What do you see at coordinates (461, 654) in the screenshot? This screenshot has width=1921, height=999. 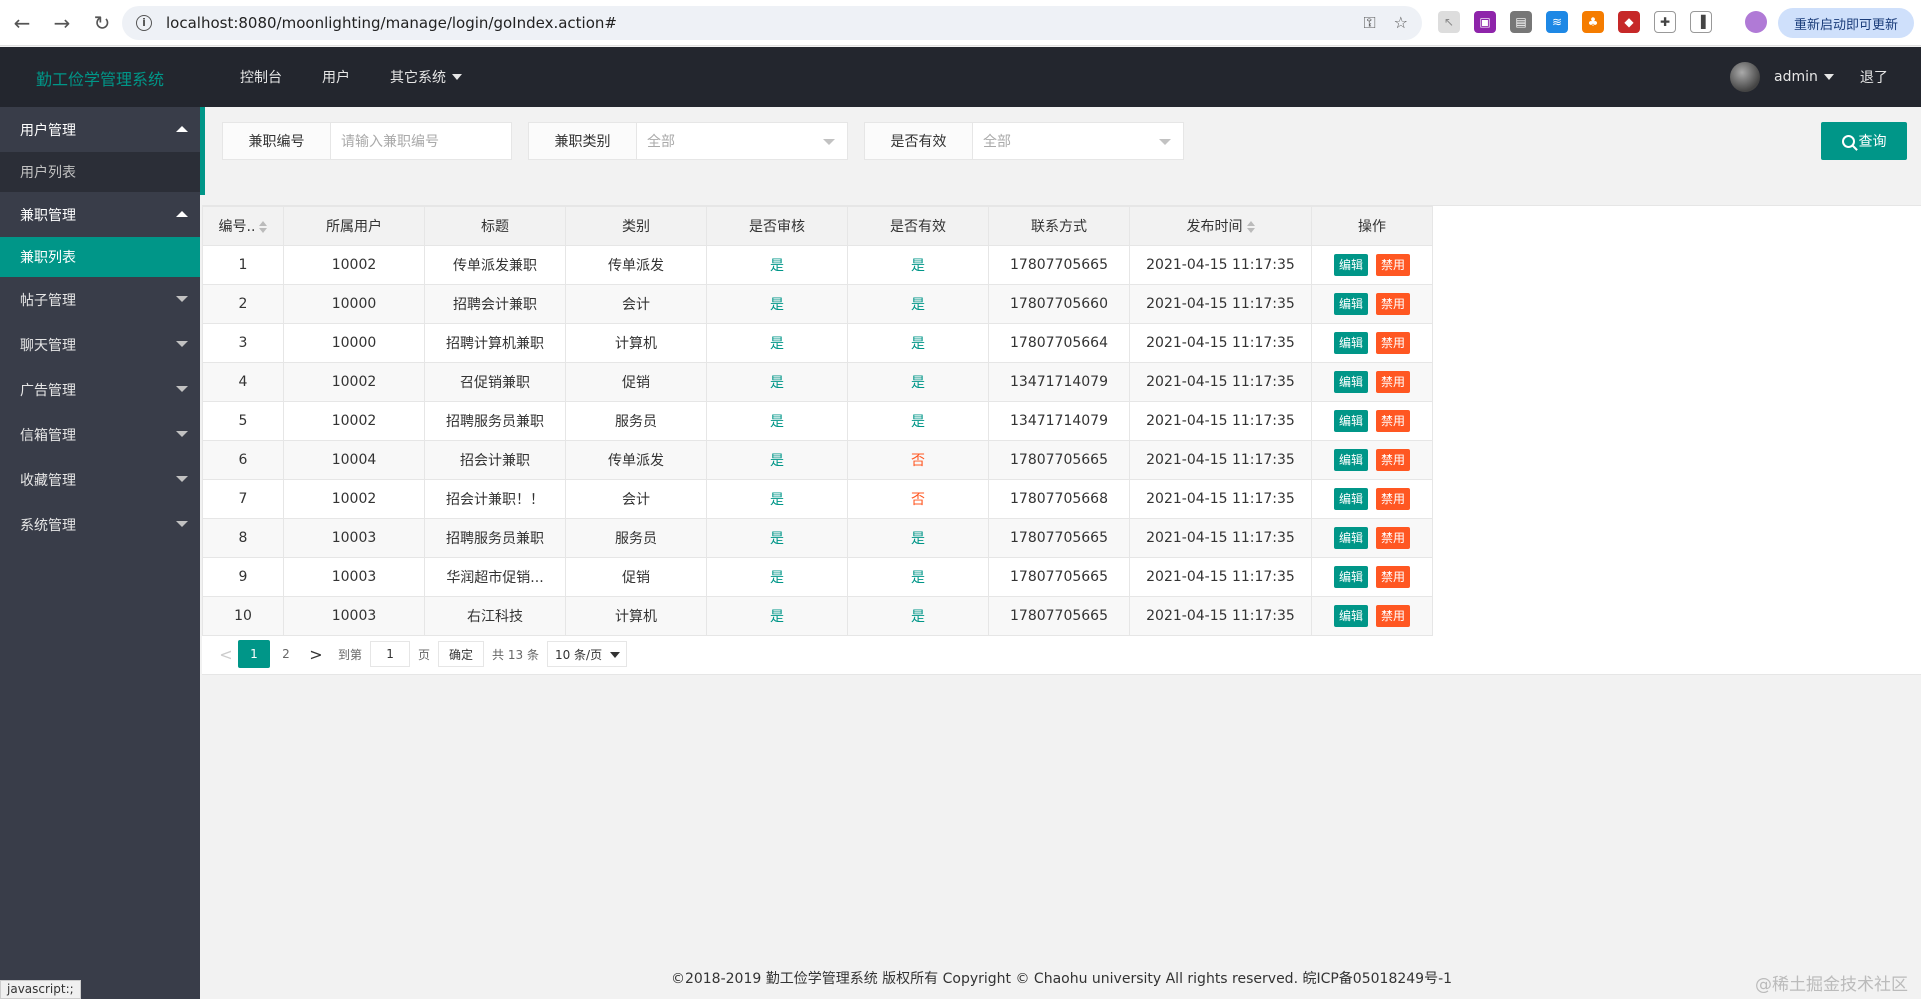 I see `goto-confirm-button: 确定` at bounding box center [461, 654].